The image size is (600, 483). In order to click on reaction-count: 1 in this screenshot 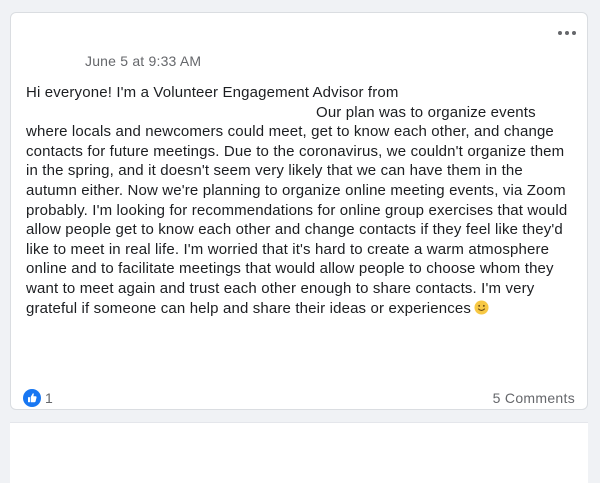, I will do `click(49, 398)`.